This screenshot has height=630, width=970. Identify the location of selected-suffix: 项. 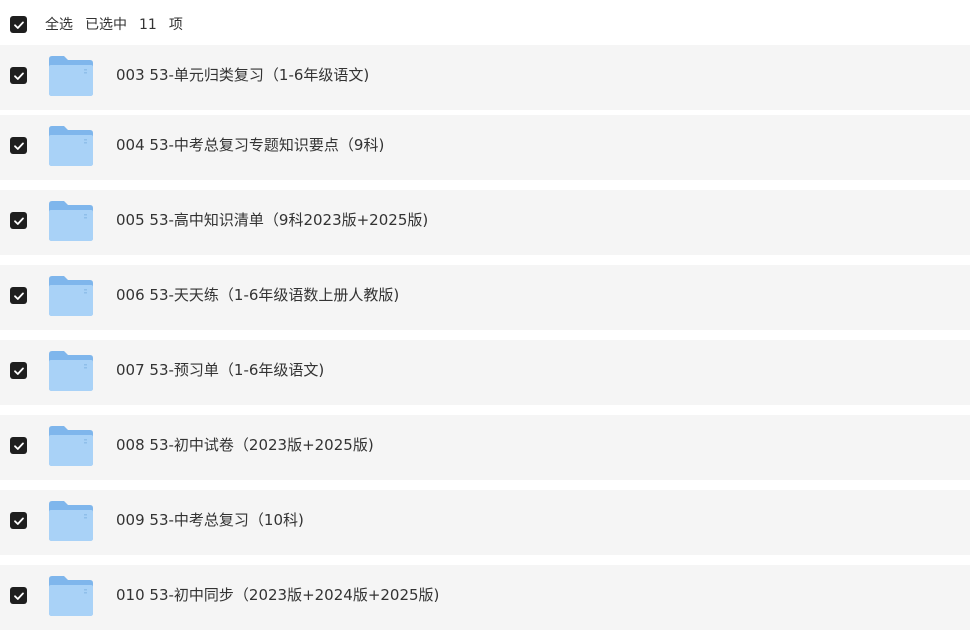
(175, 25).